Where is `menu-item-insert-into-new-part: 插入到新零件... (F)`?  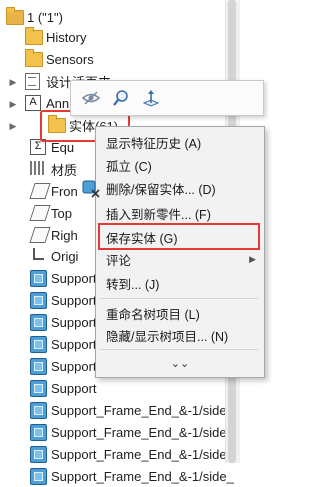 menu-item-insert-into-new-part: 插入到新零件... (F) is located at coordinates (180, 213).